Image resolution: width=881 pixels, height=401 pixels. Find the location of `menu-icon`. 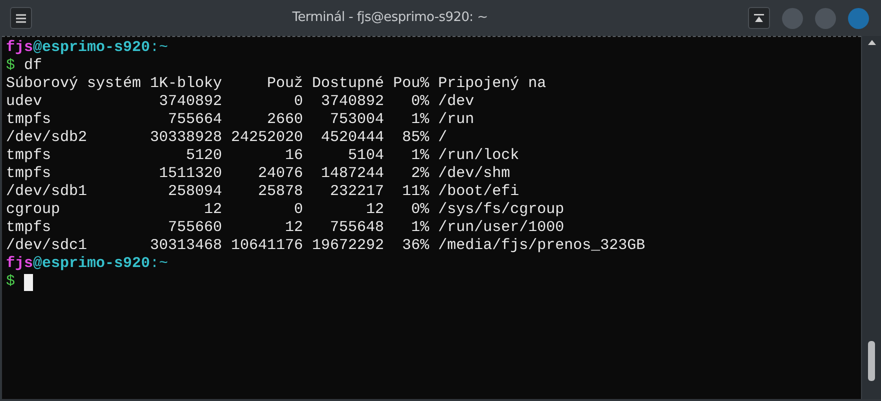

menu-icon is located at coordinates (21, 18).